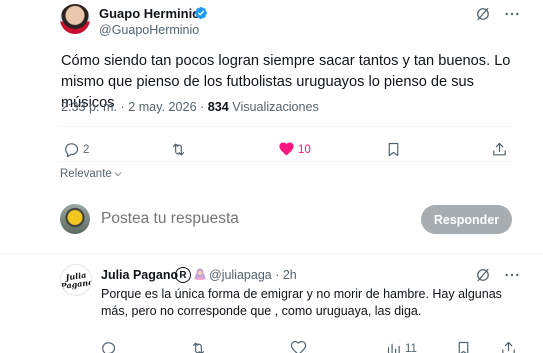 Image resolution: width=543 pixels, height=353 pixels. I want to click on reply-author-handle: @juliapaga, so click(240, 275).